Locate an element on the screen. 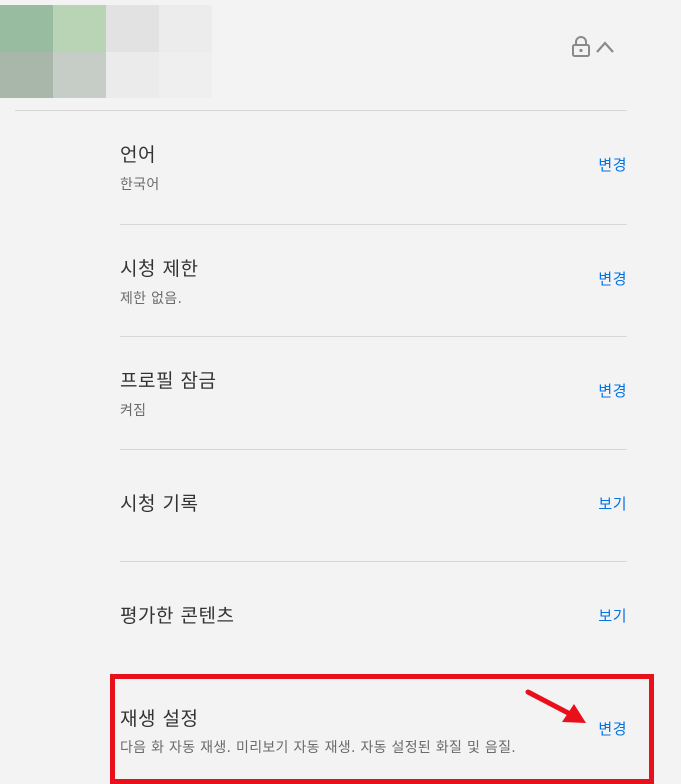  view-viewing-activity-link: 보기 is located at coordinates (612, 503).